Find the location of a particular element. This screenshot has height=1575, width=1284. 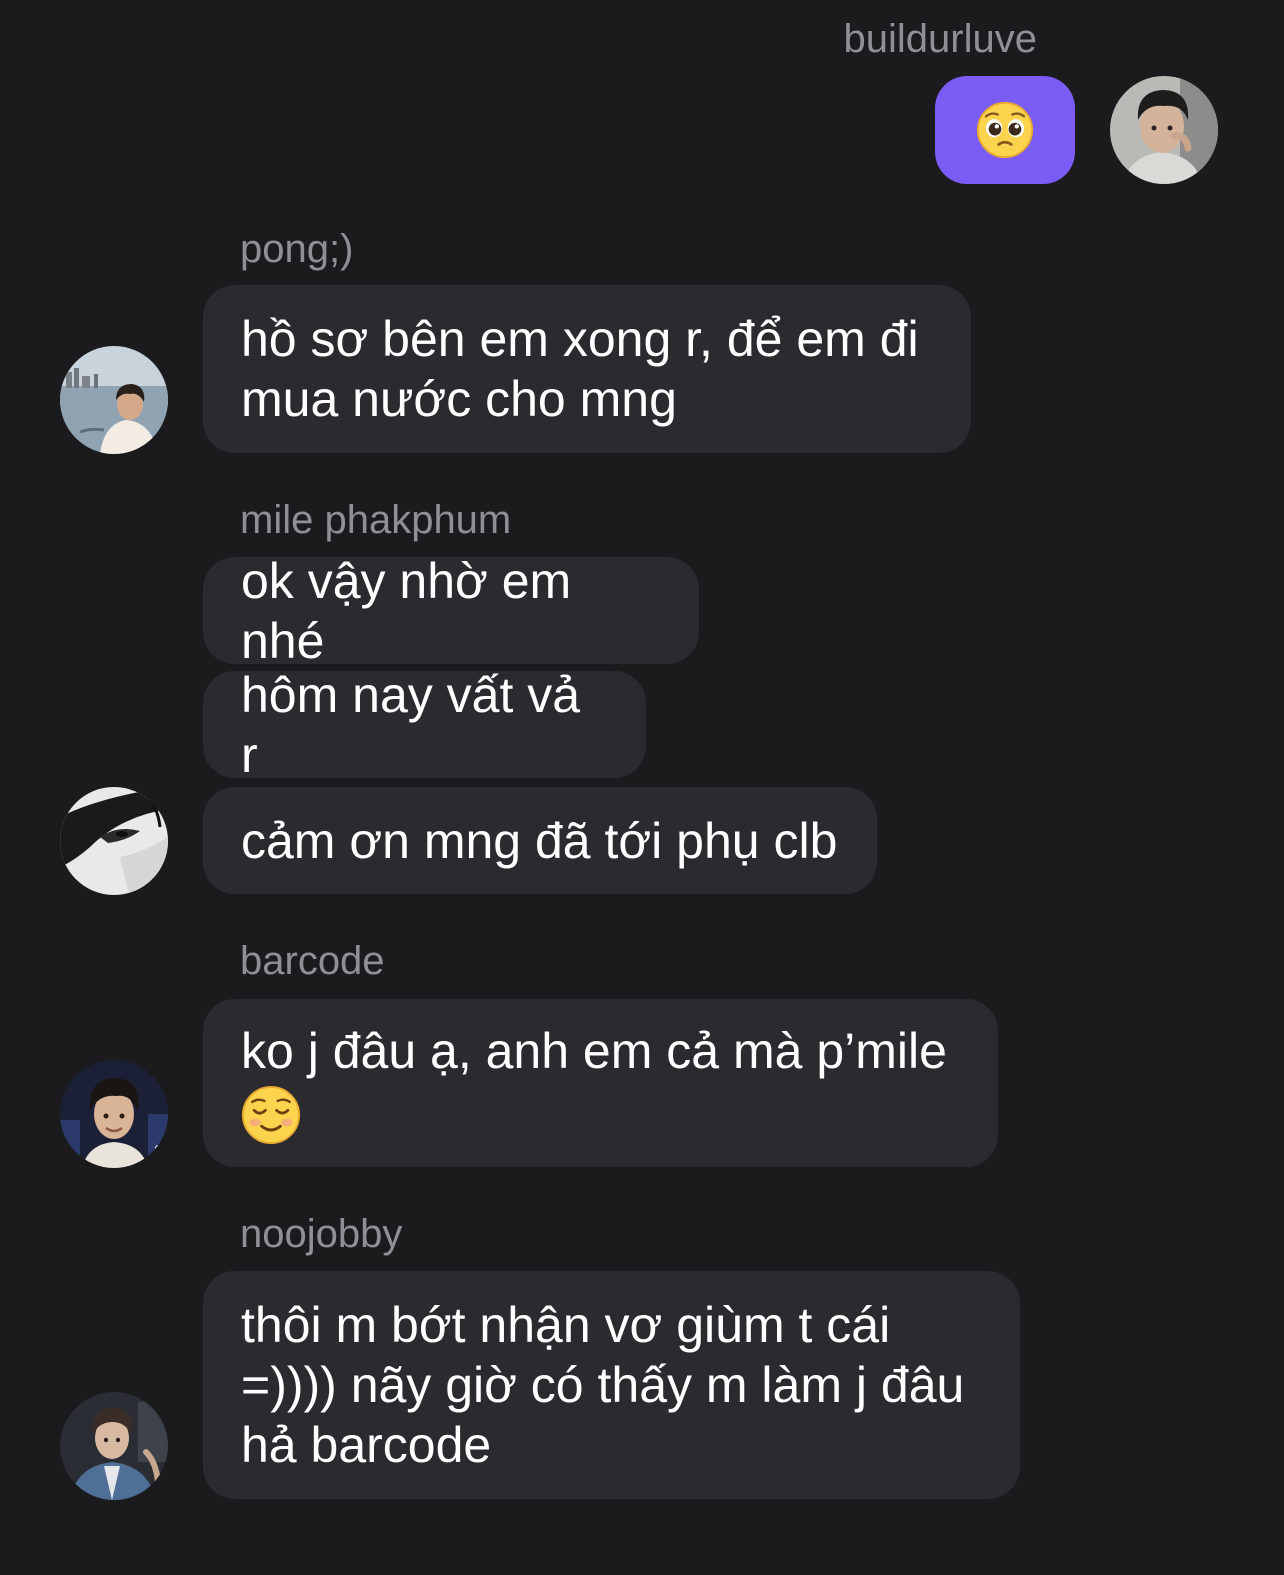

sender-name: mile phakphum is located at coordinates (376, 520).